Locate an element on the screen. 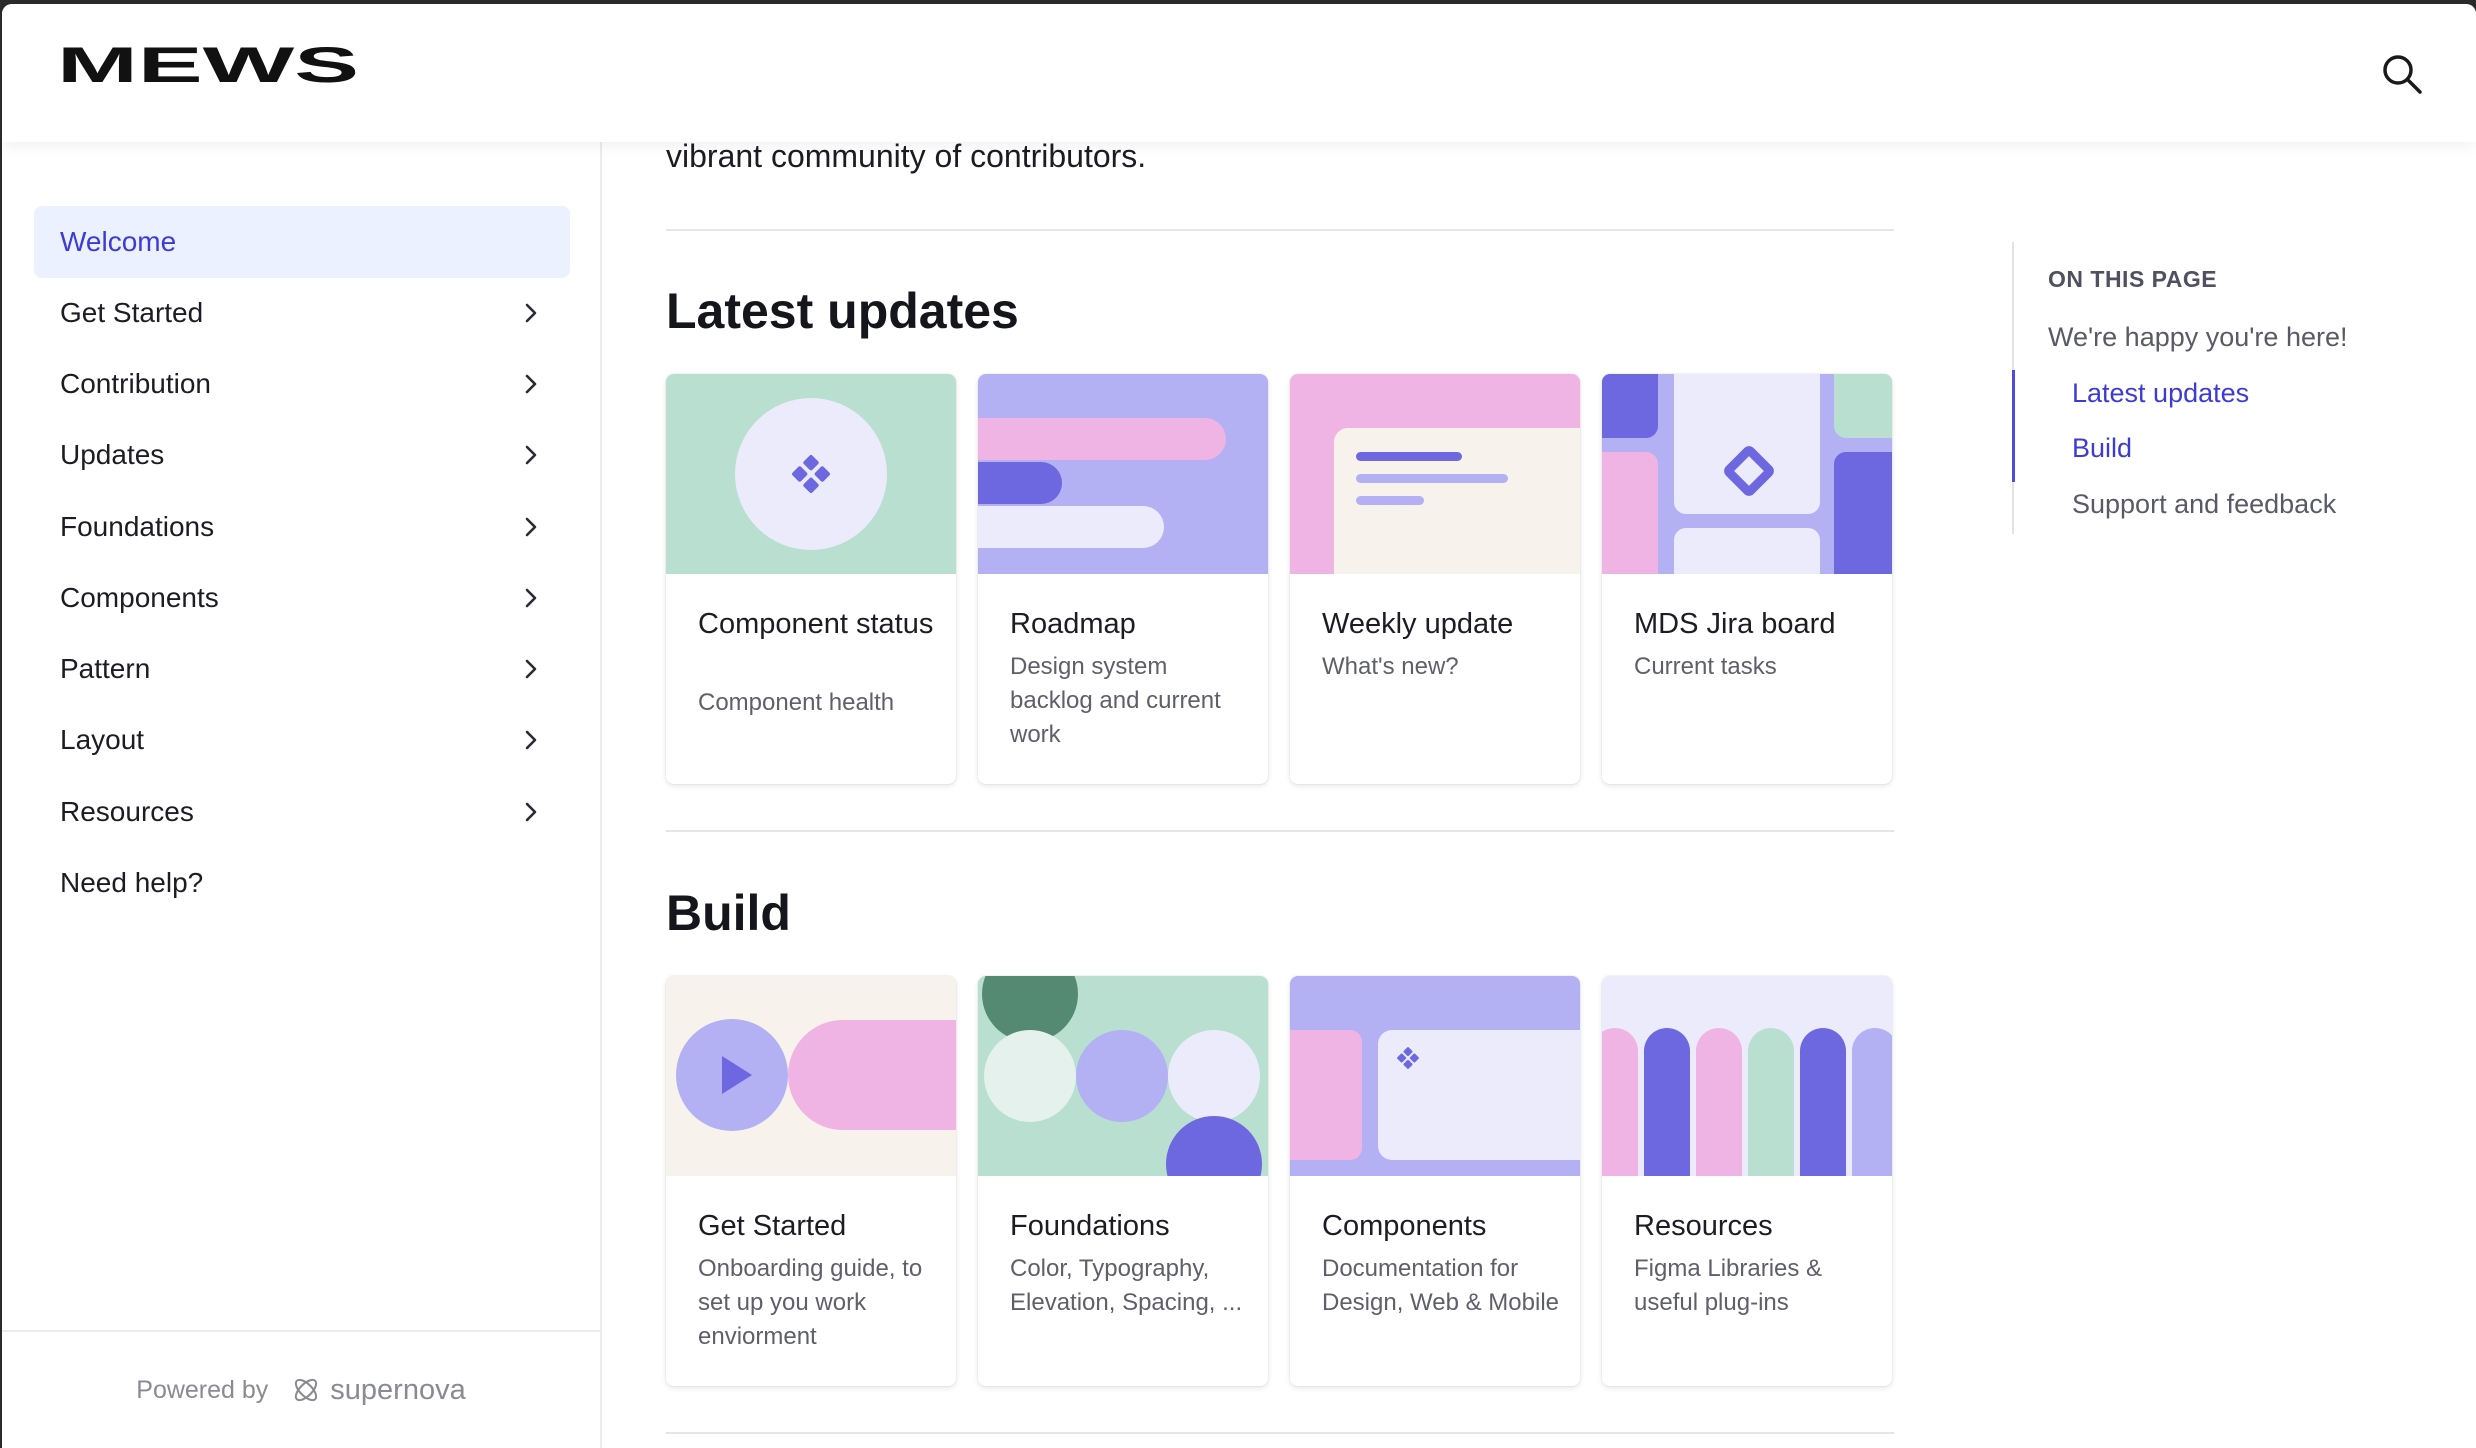 This screenshot has width=2476, height=1448. section-heading-build: Build is located at coordinates (728, 913).